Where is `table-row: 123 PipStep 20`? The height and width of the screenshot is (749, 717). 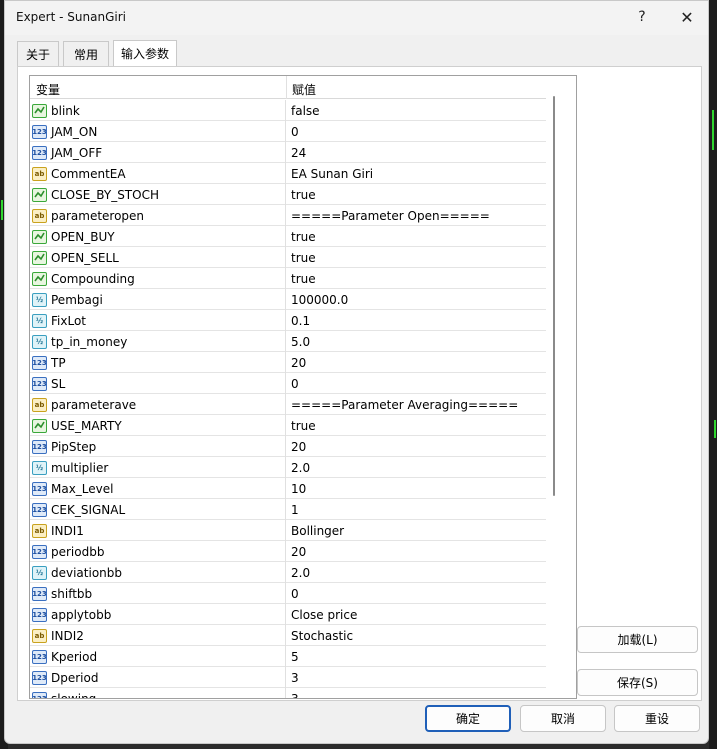
table-row: 123 PipStep 20 is located at coordinates (288, 446).